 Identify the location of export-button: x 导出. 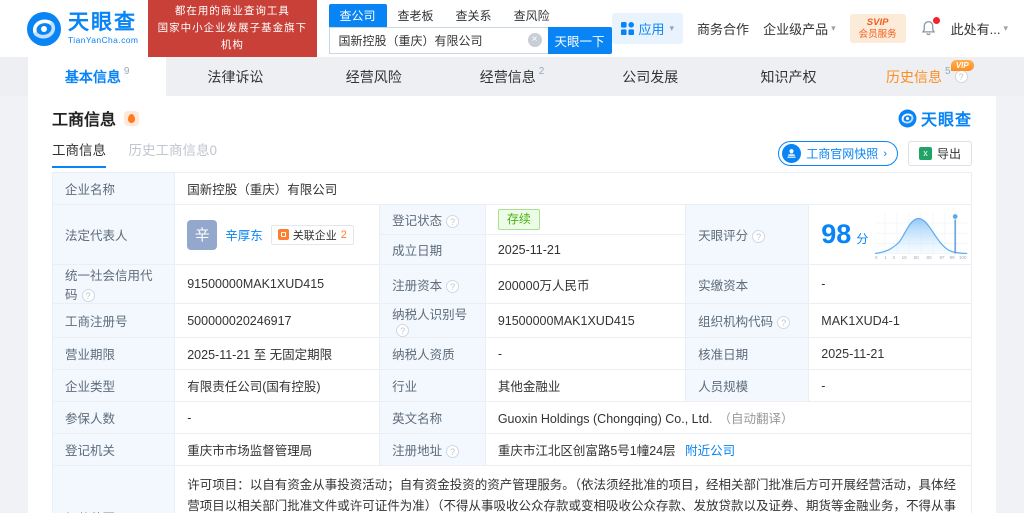
(939, 153).